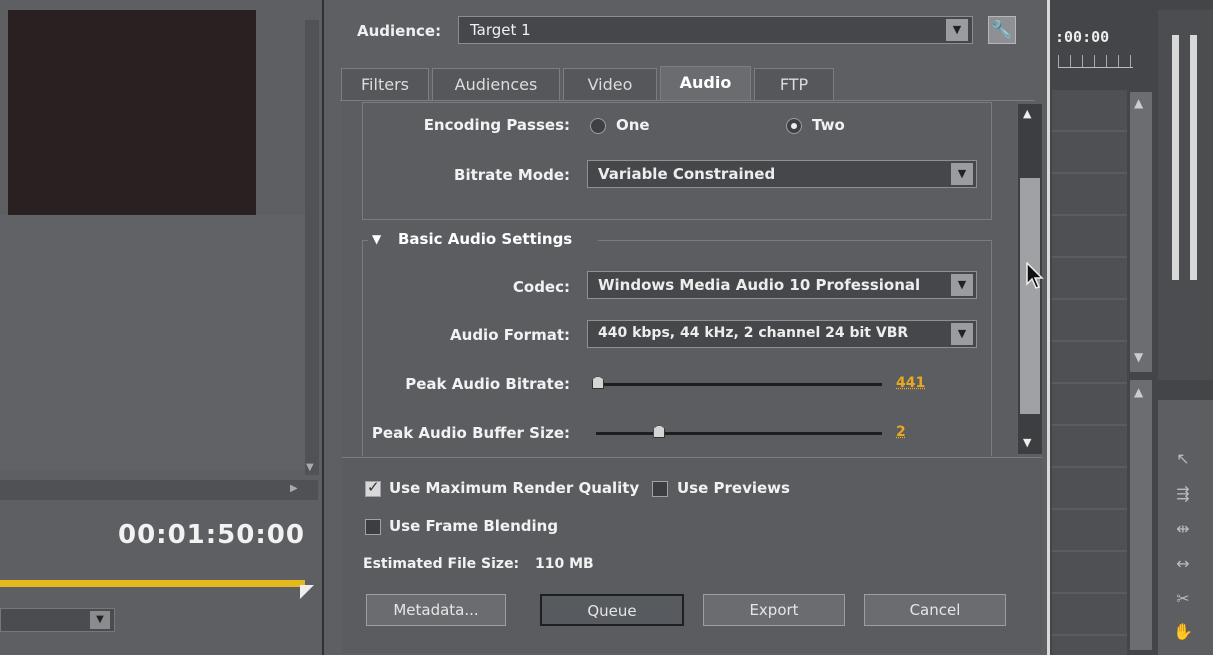 This screenshot has width=1213, height=655. I want to click on timeline-timecode: :00:00, so click(1082, 37).